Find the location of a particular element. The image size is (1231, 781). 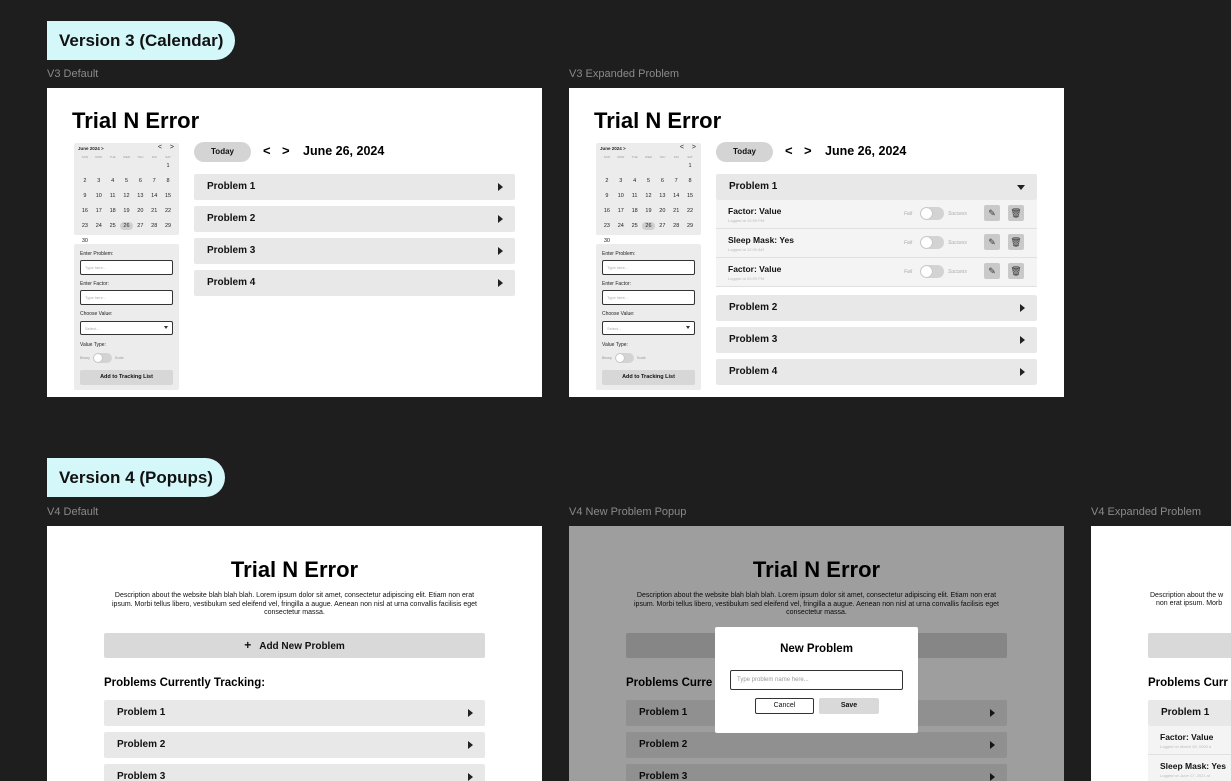

save-button: Save is located at coordinates (849, 706).